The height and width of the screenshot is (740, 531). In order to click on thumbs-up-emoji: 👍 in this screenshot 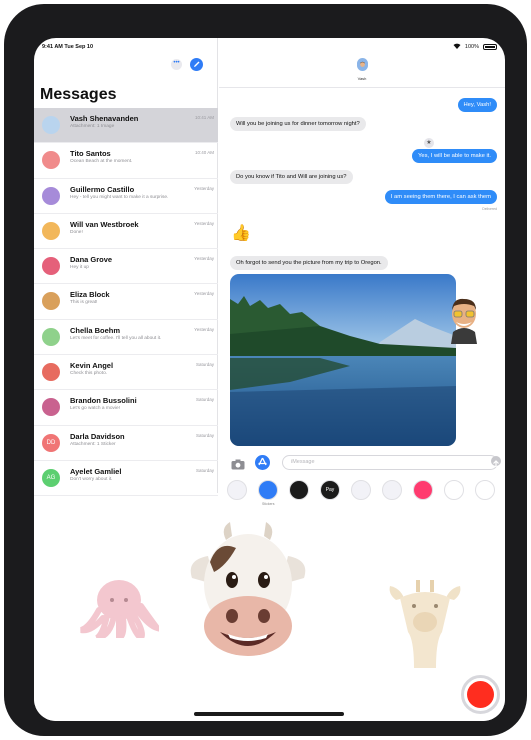, I will do `click(241, 233)`.